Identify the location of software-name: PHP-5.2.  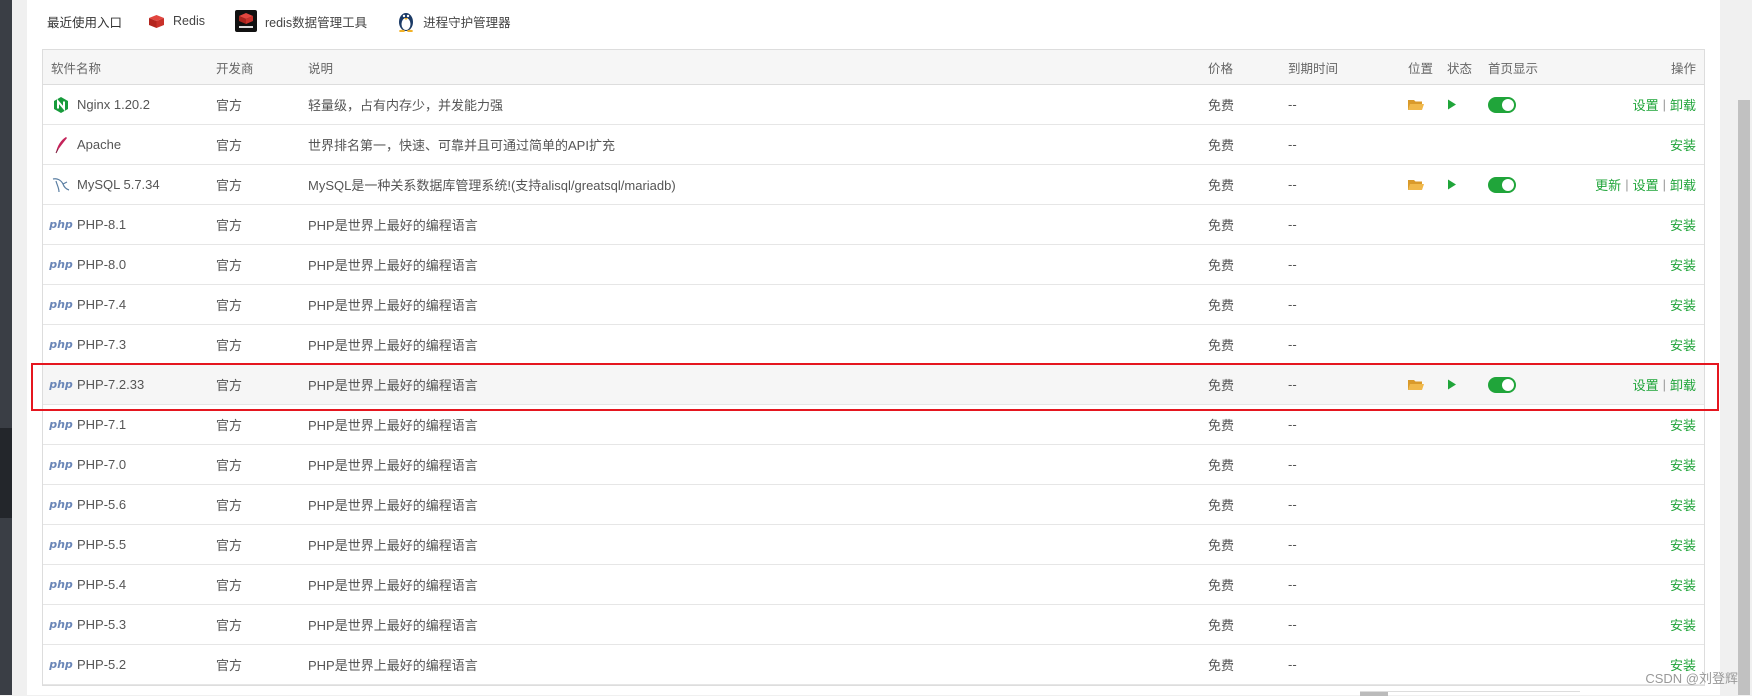
(101, 664).